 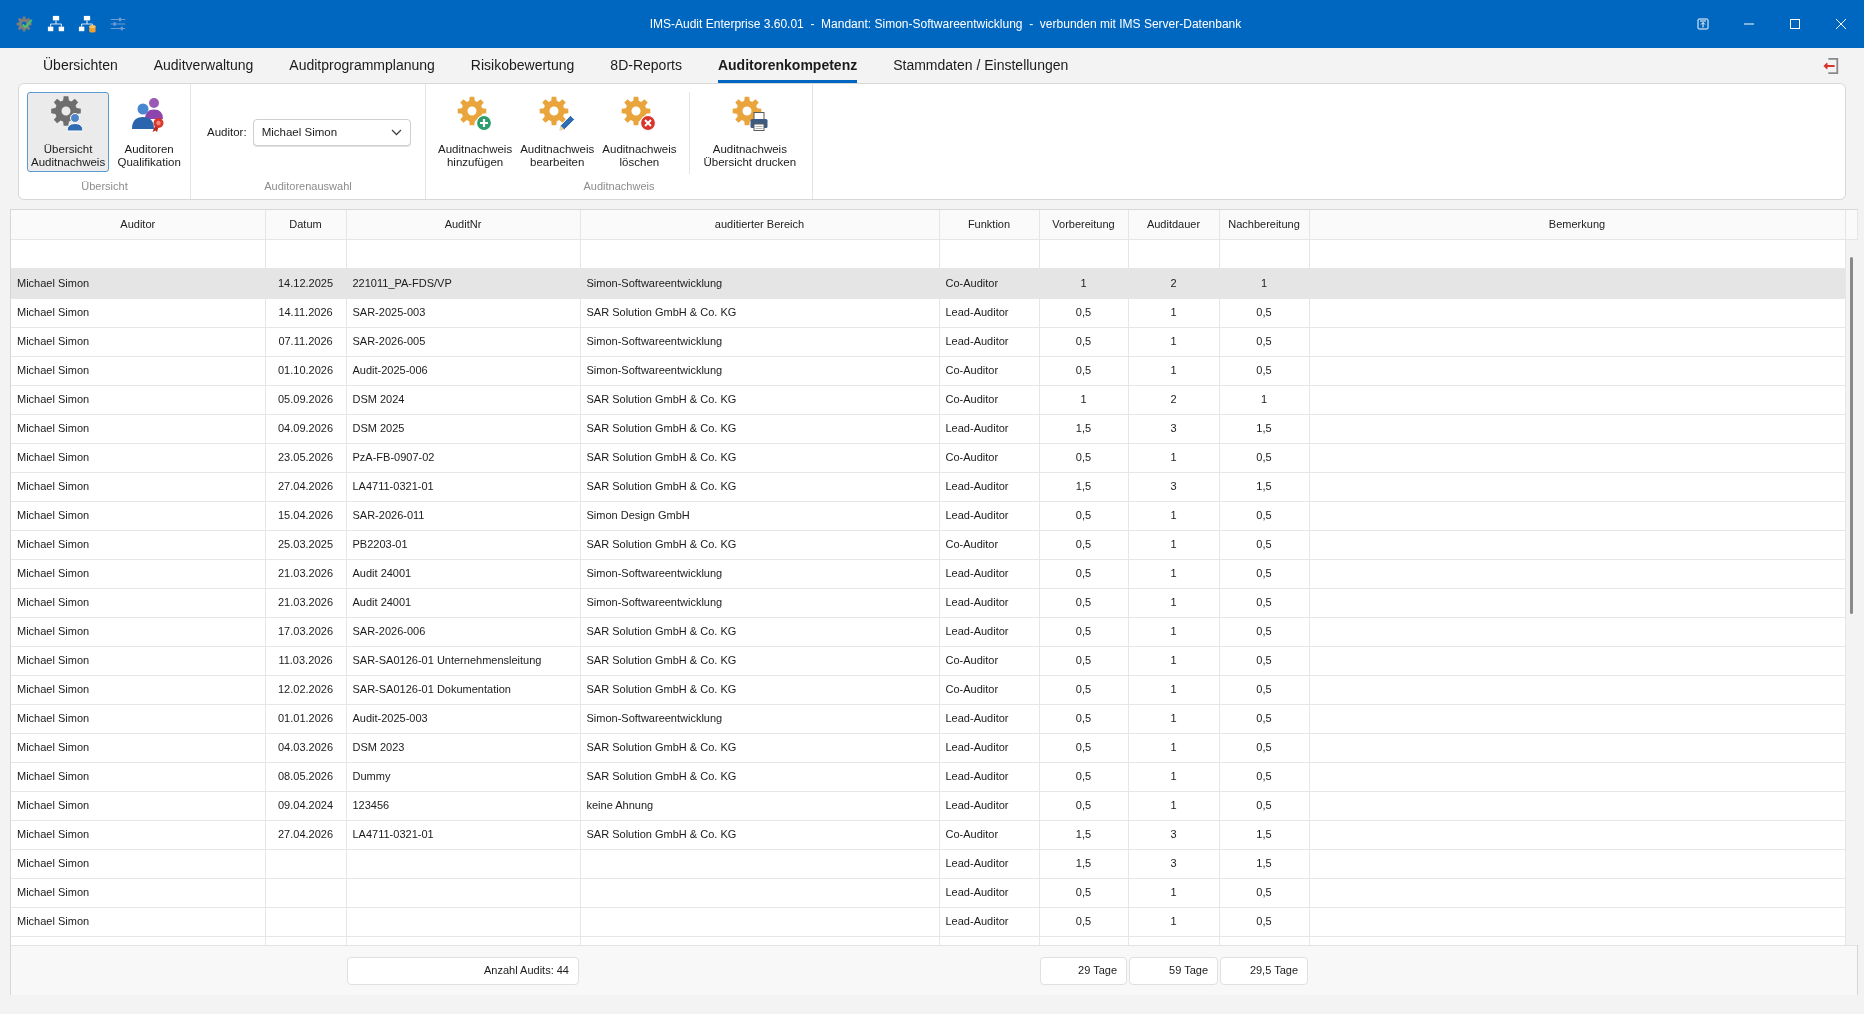 I want to click on print-button: Auditnachweis Übersicht drucken, so click(x=750, y=132).